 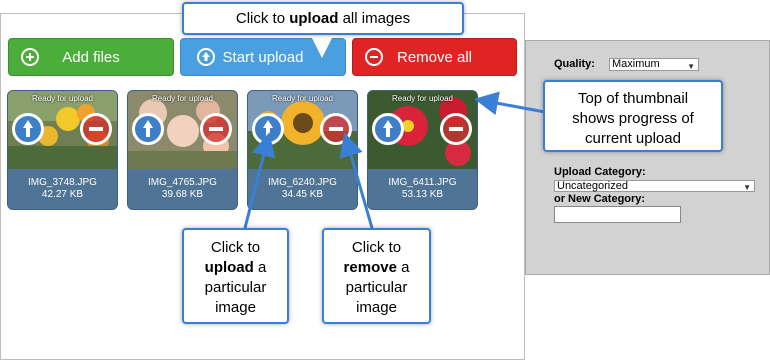 I want to click on arrow-to-remove-icon, so click(x=356, y=180).